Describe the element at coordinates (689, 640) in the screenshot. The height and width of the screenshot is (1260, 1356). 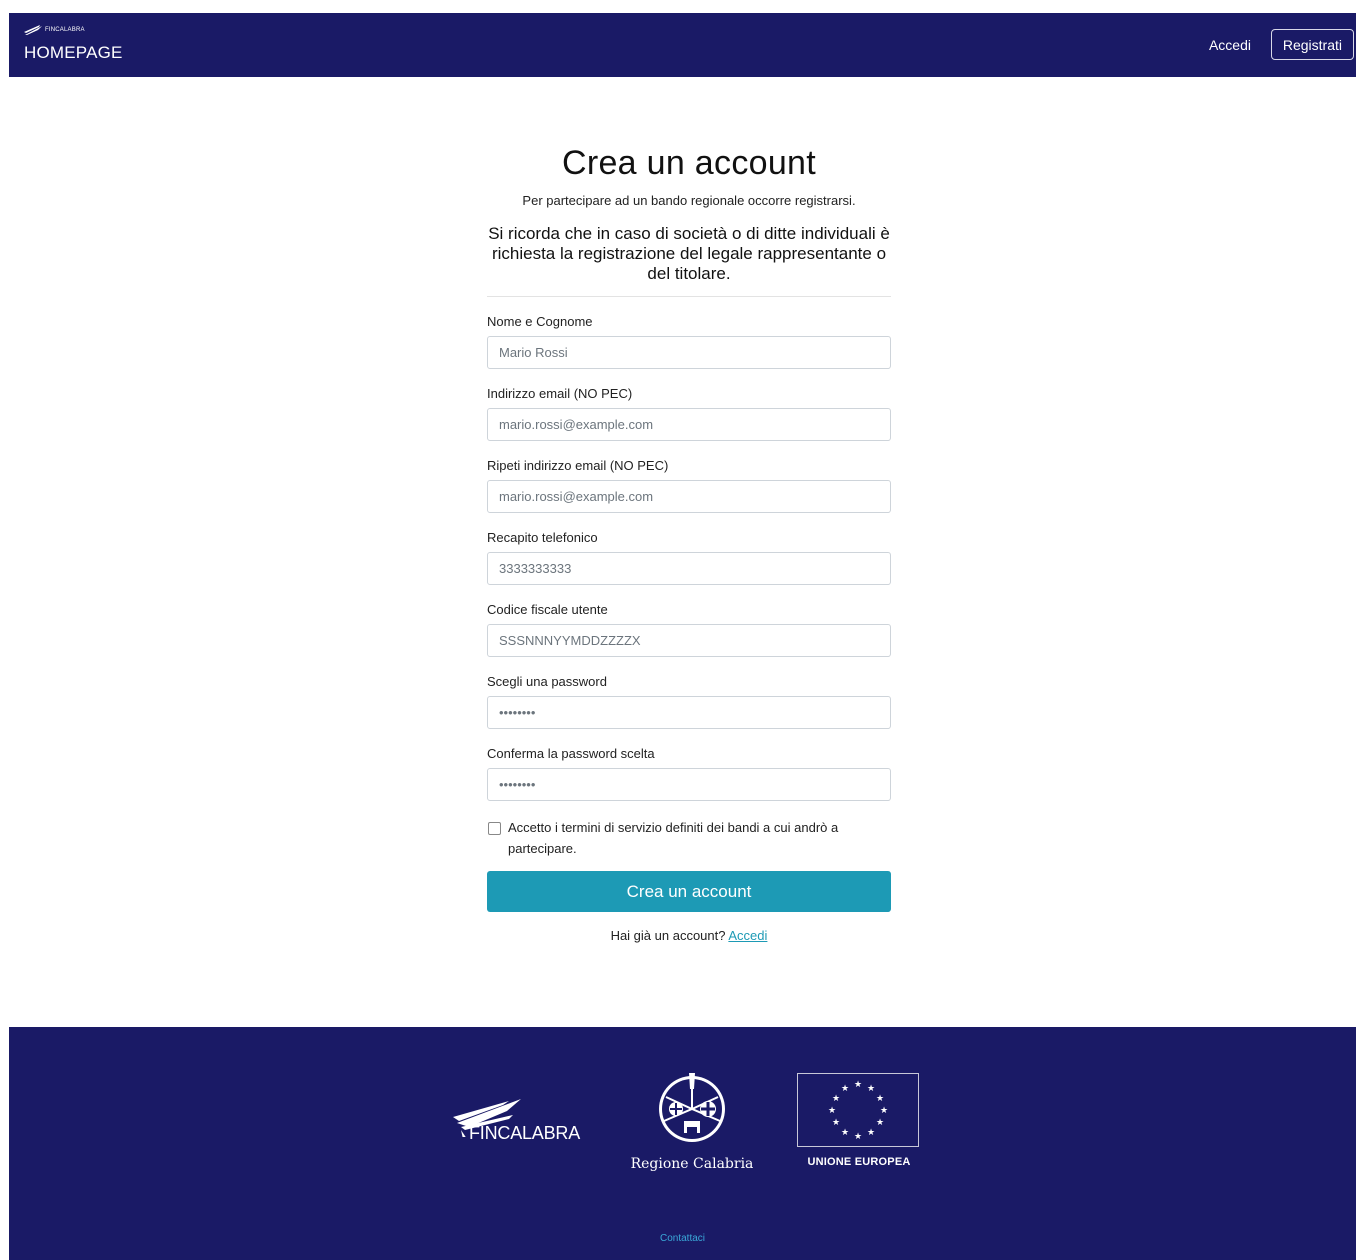
I see `tax-code-input` at that location.